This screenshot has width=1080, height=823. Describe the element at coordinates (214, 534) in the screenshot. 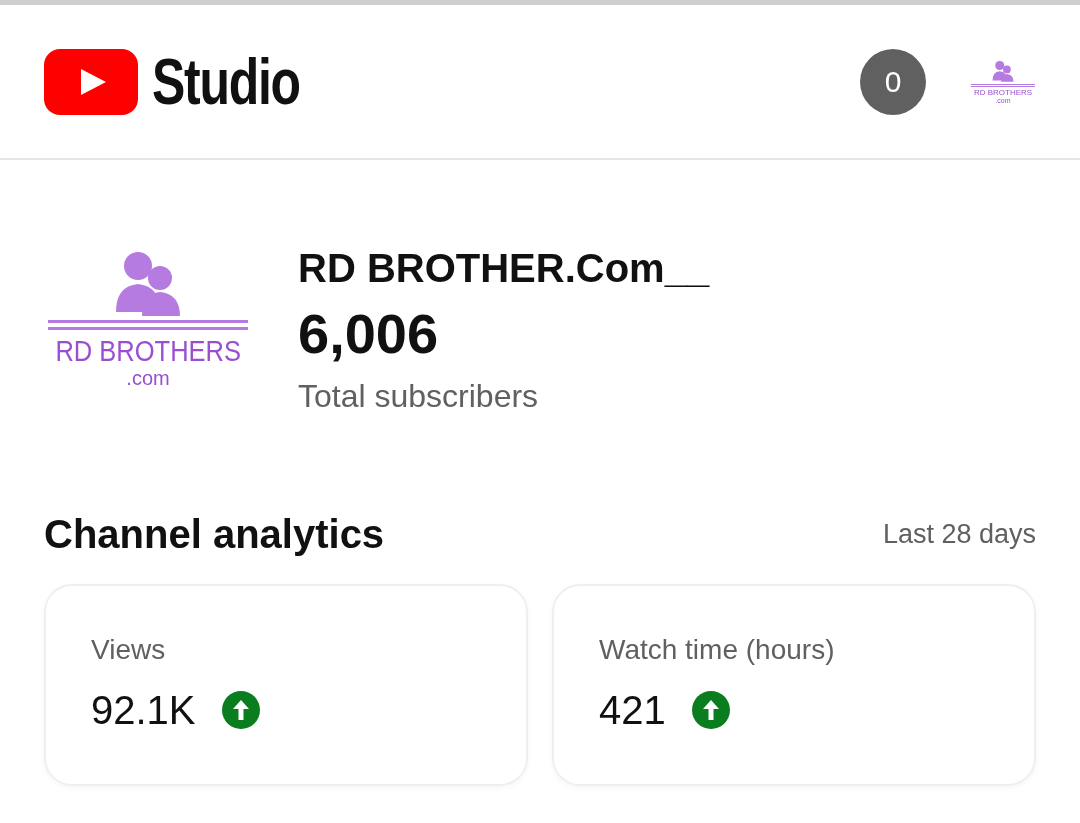

I see `section-title: Channel analytics` at that location.